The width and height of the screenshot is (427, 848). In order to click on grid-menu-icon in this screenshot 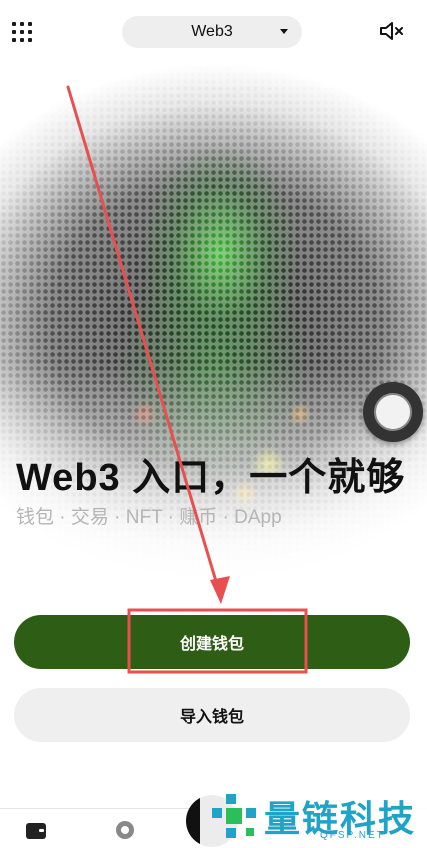, I will do `click(23, 33)`.